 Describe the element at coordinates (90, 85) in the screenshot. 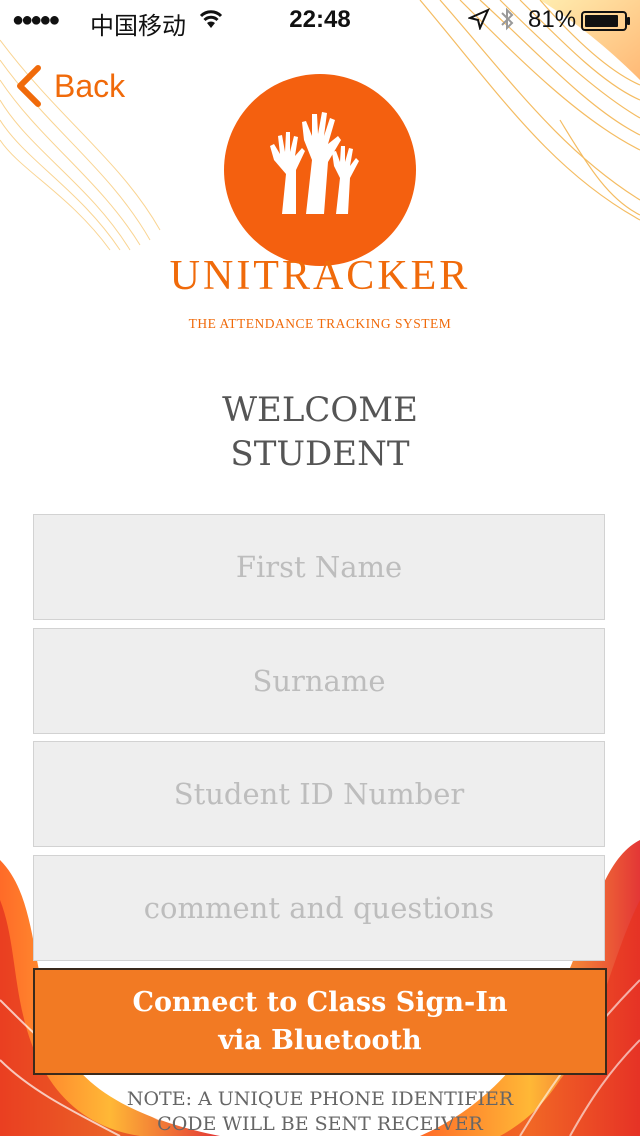

I see `back-label: Back` at that location.